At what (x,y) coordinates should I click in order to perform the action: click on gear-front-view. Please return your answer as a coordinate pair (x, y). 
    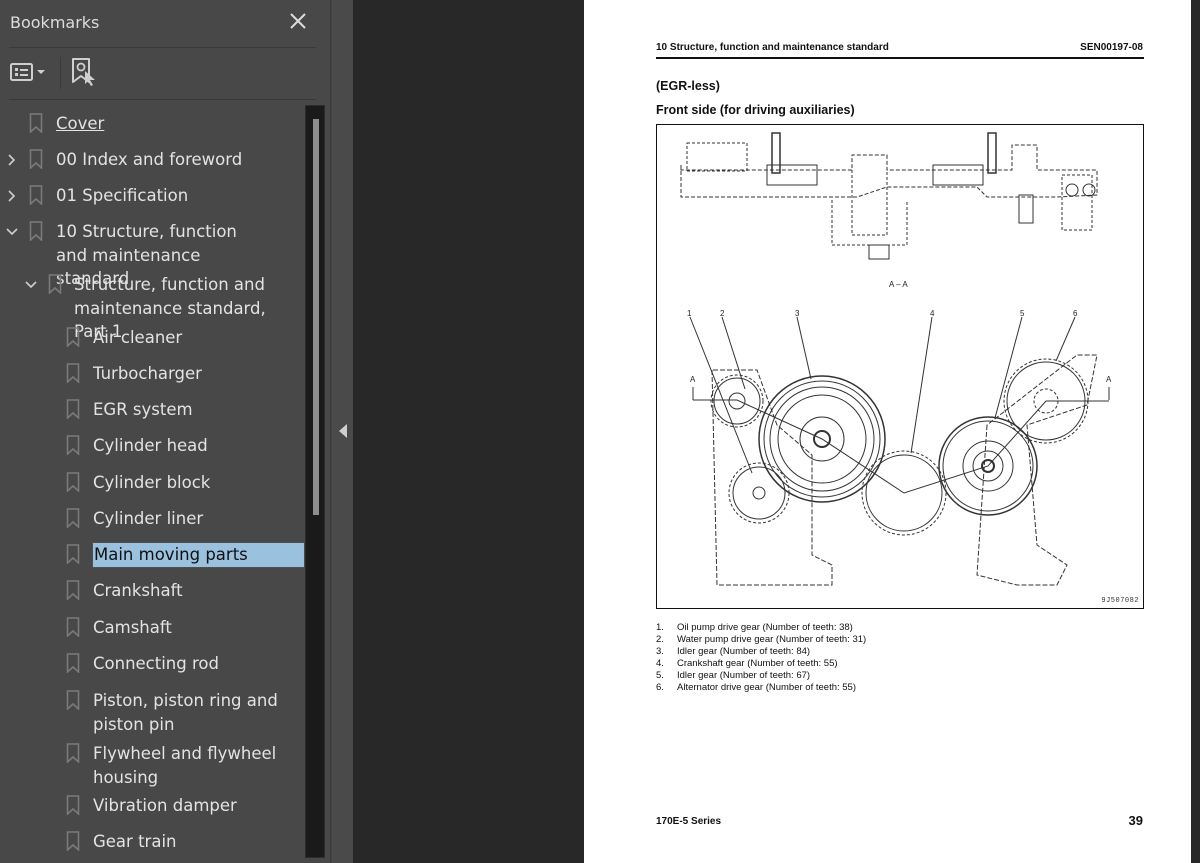
    Looking at the image, I should click on (899, 451).